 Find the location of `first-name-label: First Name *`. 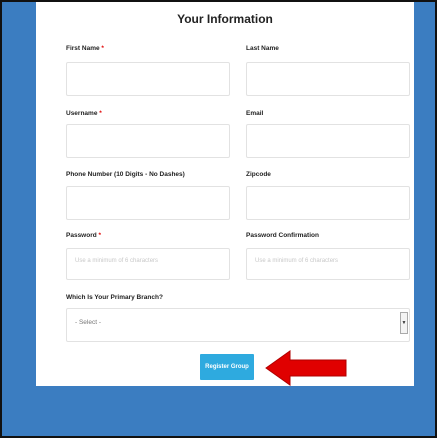

first-name-label: First Name * is located at coordinates (85, 48).